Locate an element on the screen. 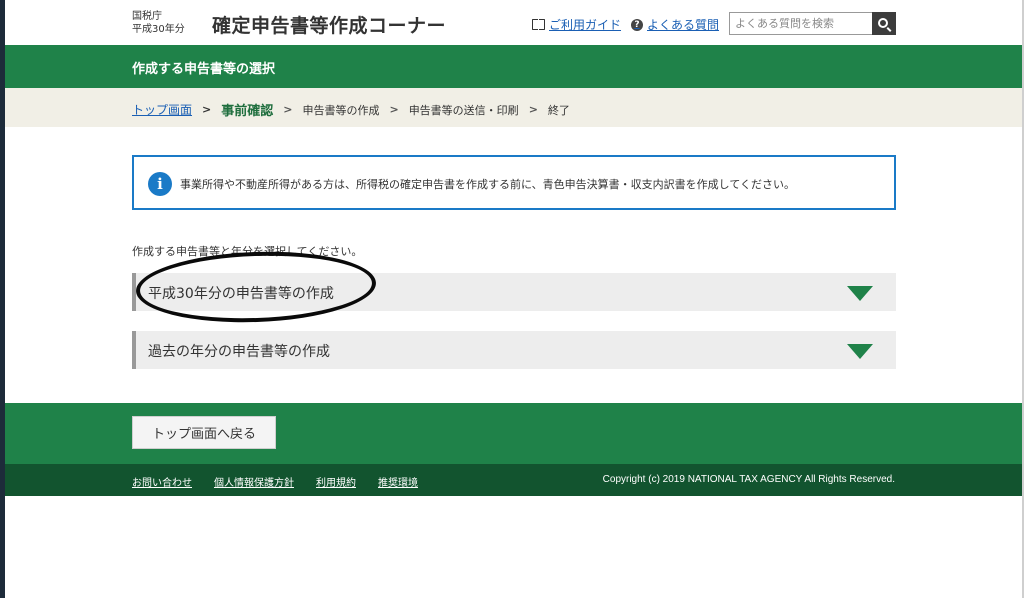 The image size is (1024, 598). step-create: 申告書等の作成 is located at coordinates (341, 110).